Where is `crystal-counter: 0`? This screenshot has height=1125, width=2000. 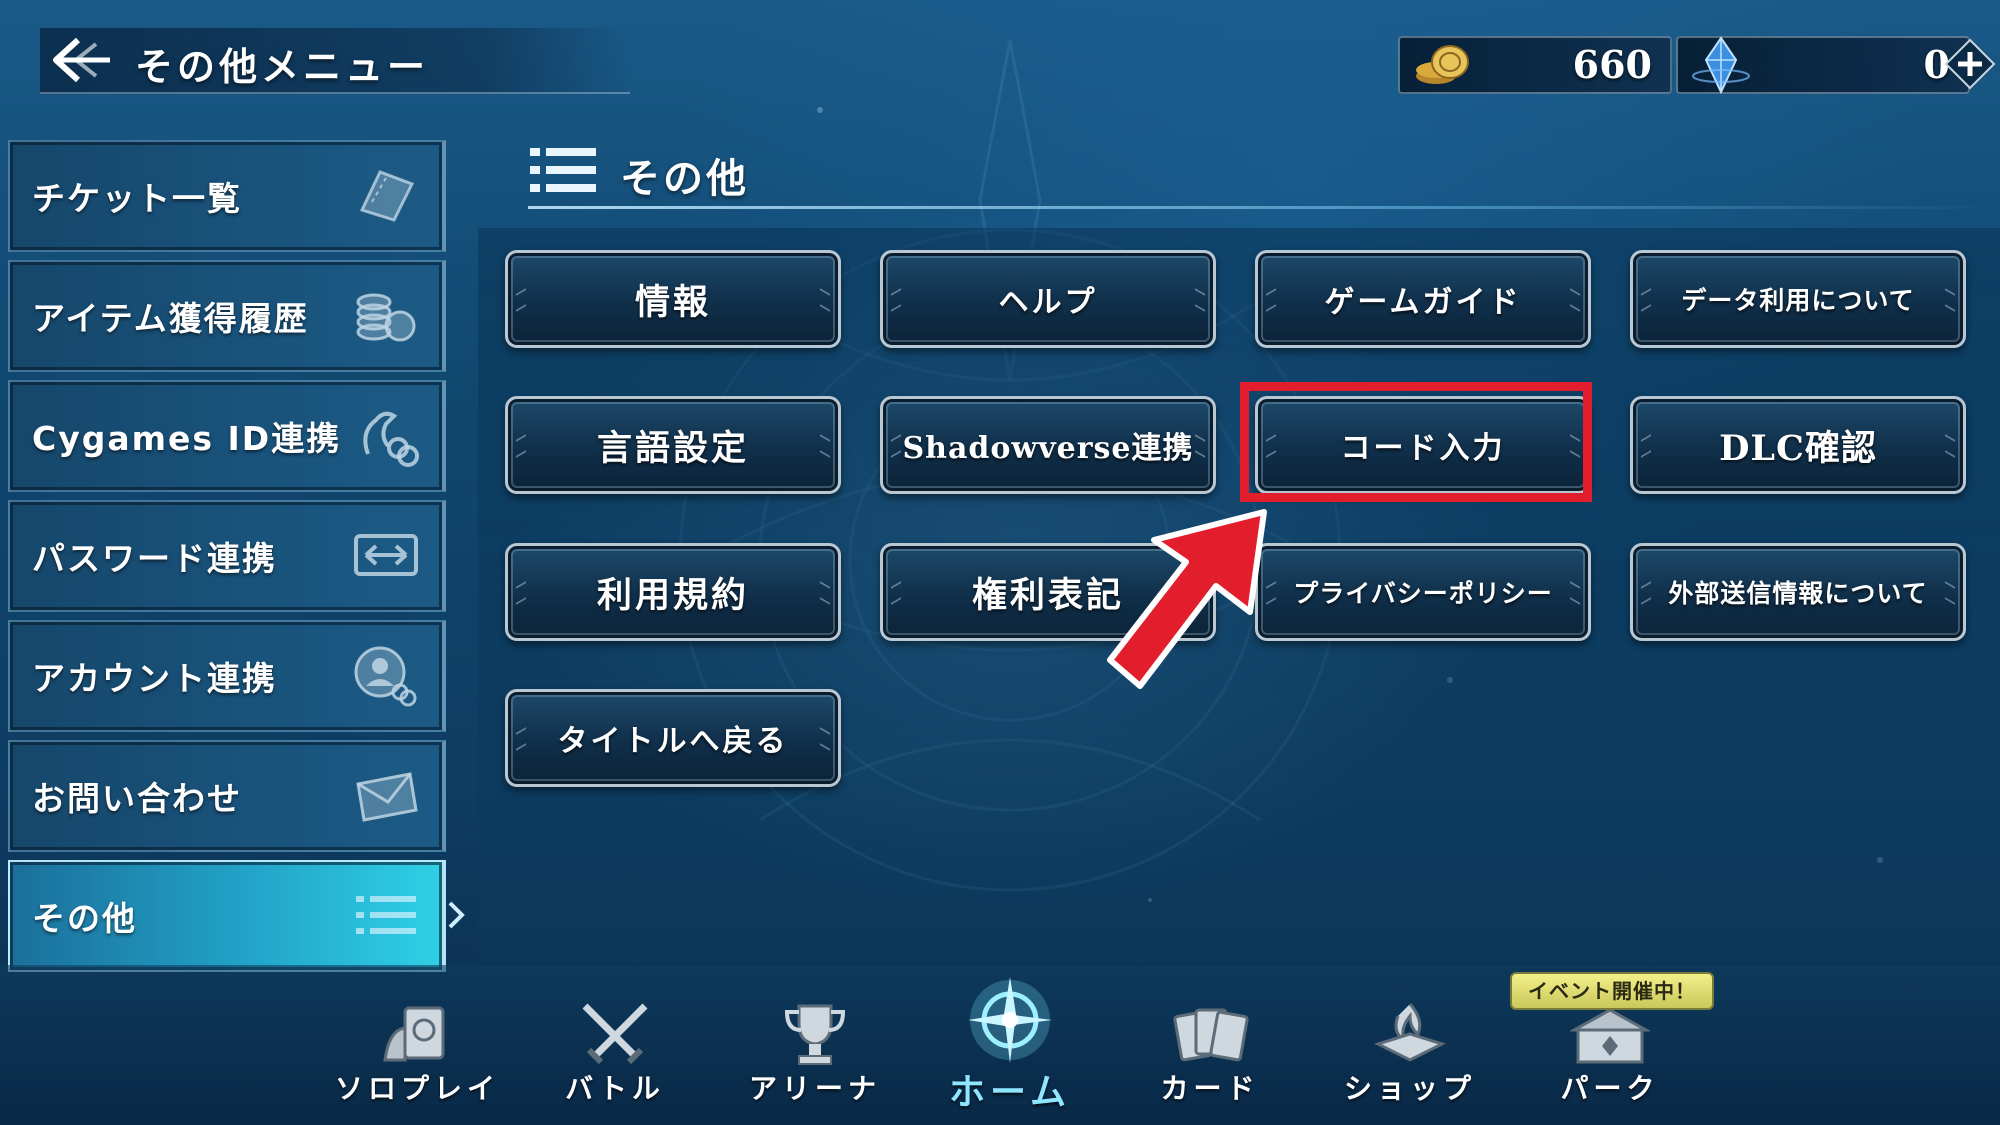 crystal-counter: 0 is located at coordinates (1823, 65).